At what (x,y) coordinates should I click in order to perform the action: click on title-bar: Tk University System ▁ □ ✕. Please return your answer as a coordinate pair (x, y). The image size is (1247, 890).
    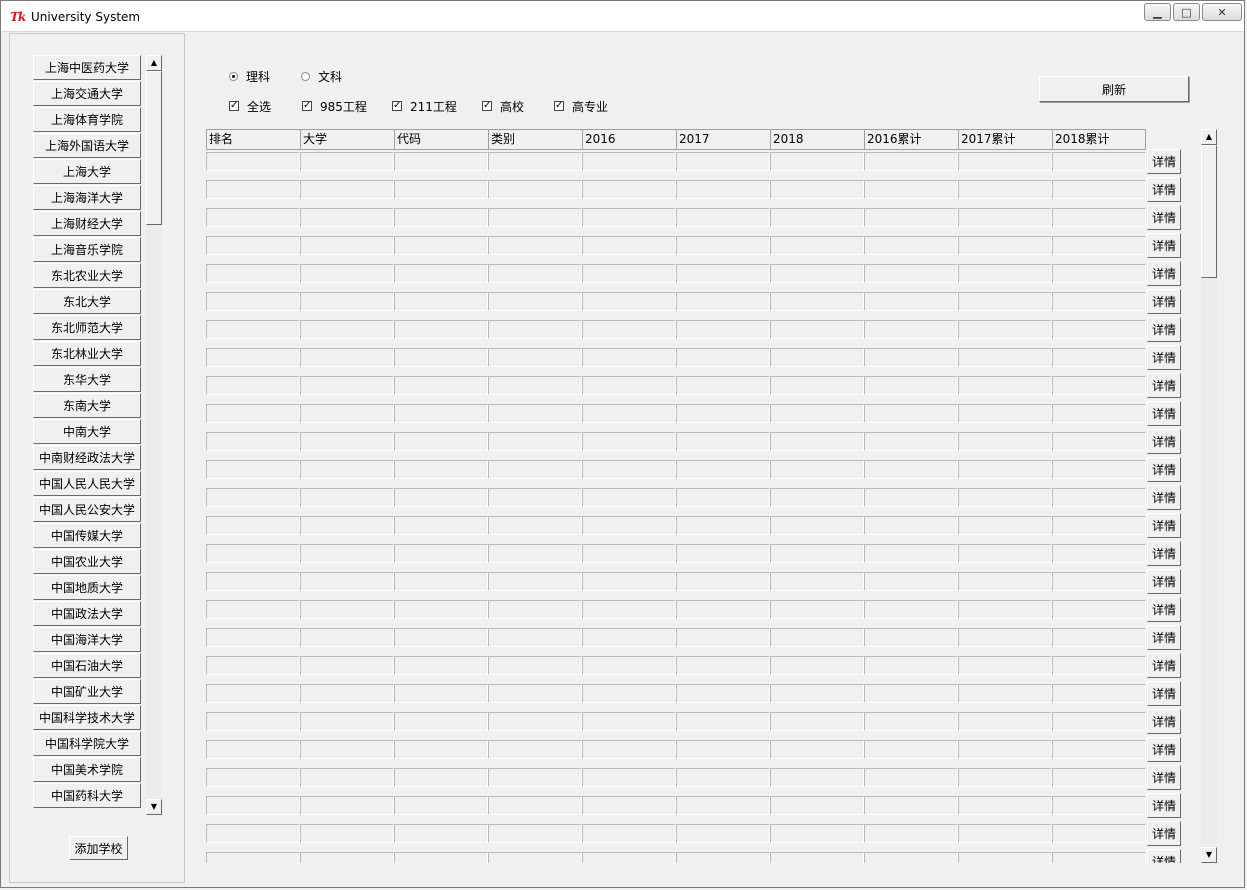
    Looking at the image, I should click on (622, 16).